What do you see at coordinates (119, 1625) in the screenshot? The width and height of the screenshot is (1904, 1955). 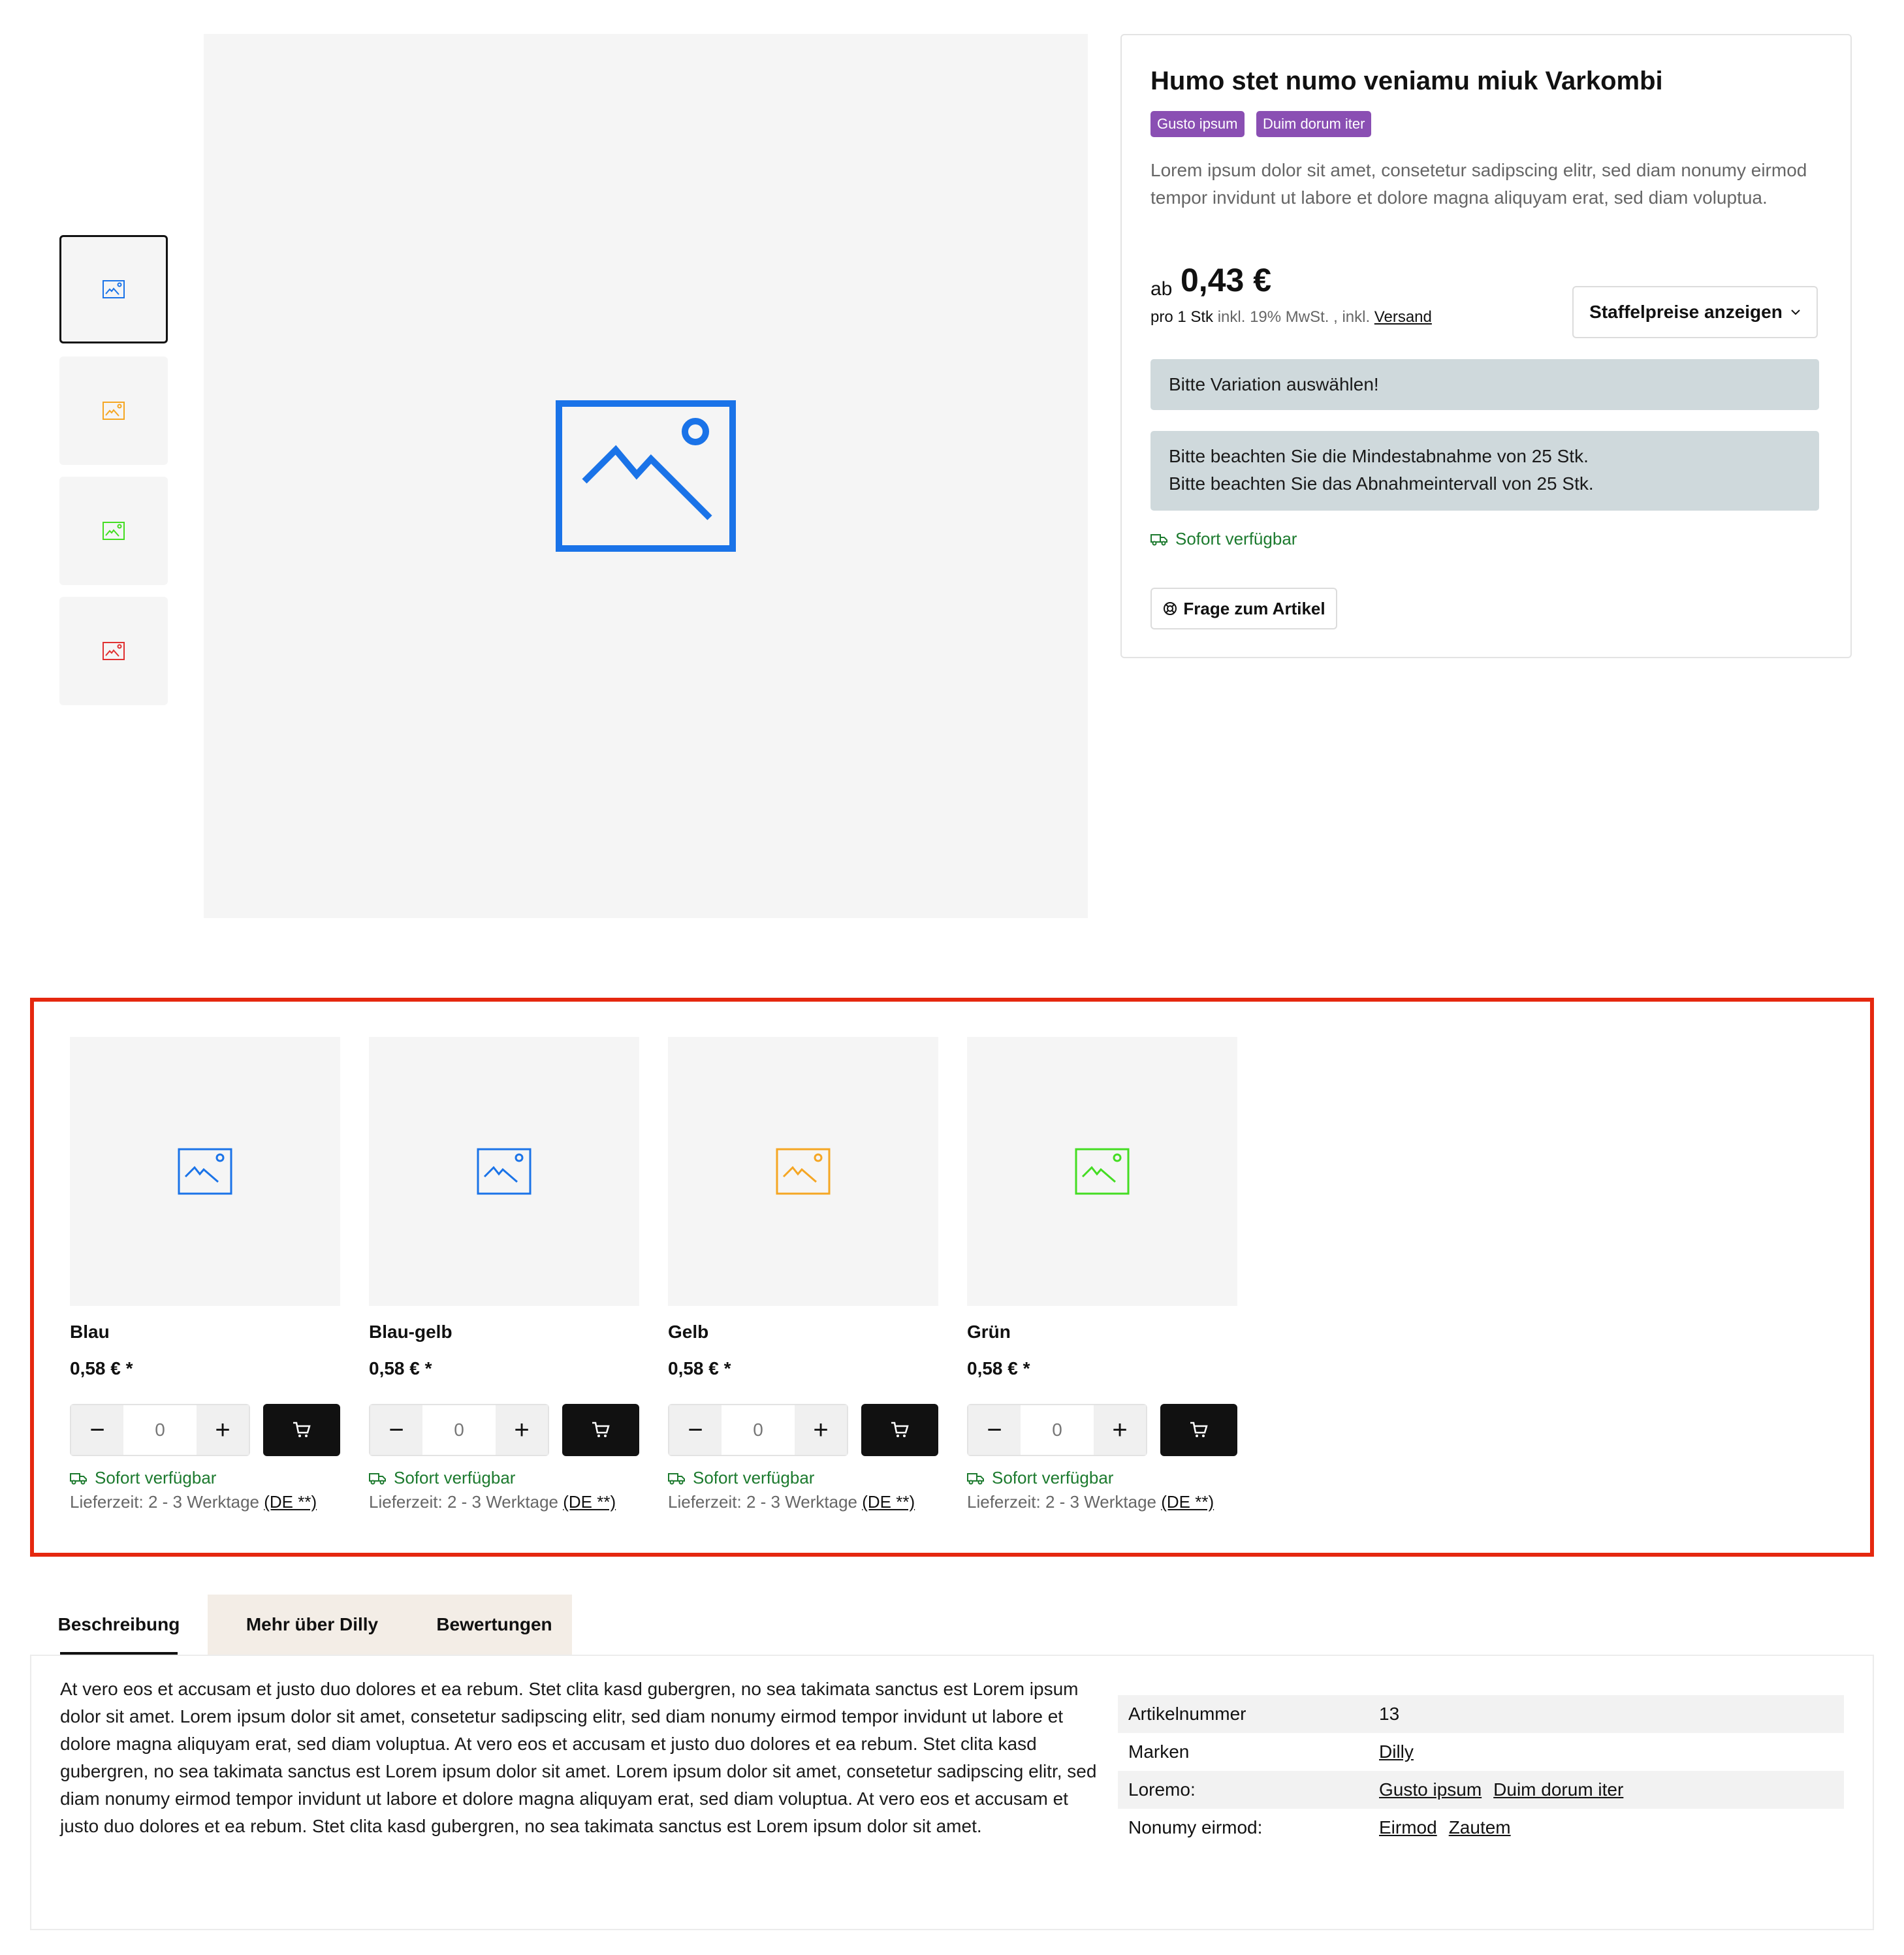 I see `tab-beschreibung: Beschreibung` at bounding box center [119, 1625].